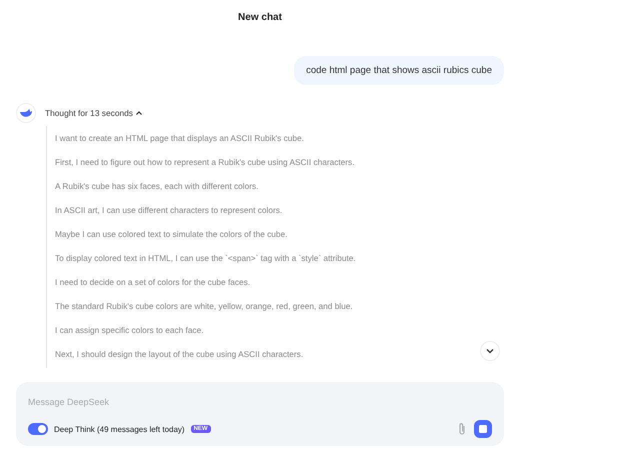  Describe the element at coordinates (171, 234) in the screenshot. I see `thought-paragraph: Maybe I can use colored text to simulate the colors of the cube.` at that location.